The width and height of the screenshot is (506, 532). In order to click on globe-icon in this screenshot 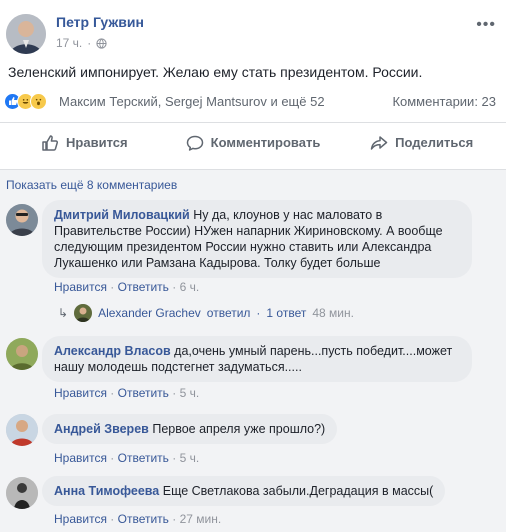, I will do `click(101, 43)`.